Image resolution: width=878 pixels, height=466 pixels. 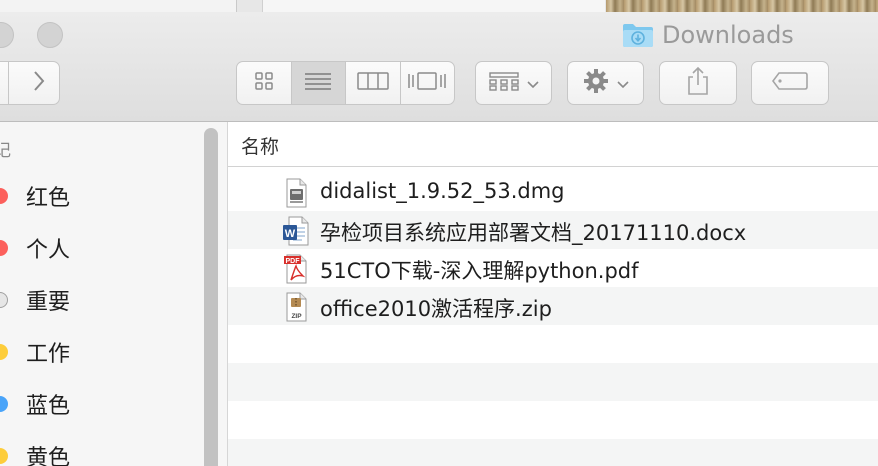 What do you see at coordinates (50, 35) in the screenshot?
I see `minimize-window-button` at bounding box center [50, 35].